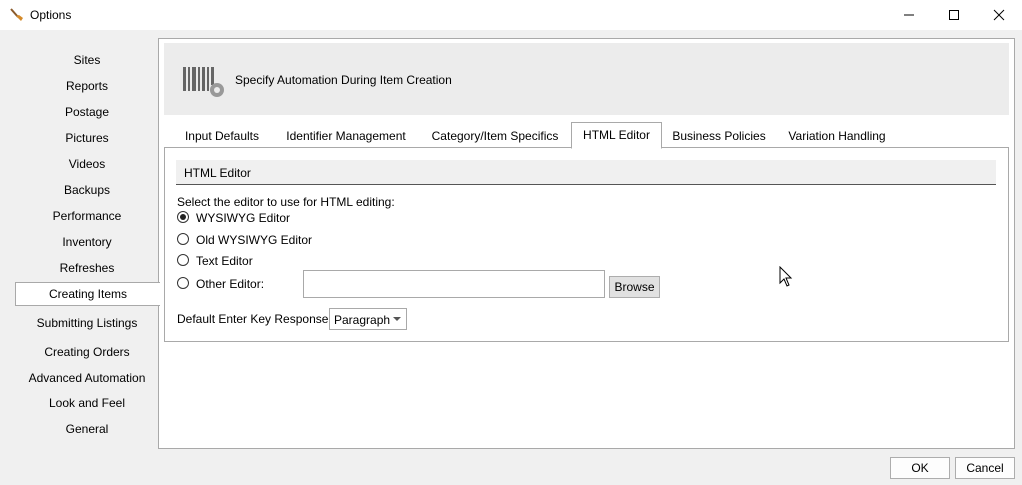 This screenshot has height=485, width=1022. I want to click on title-bar: Options, so click(511, 15).